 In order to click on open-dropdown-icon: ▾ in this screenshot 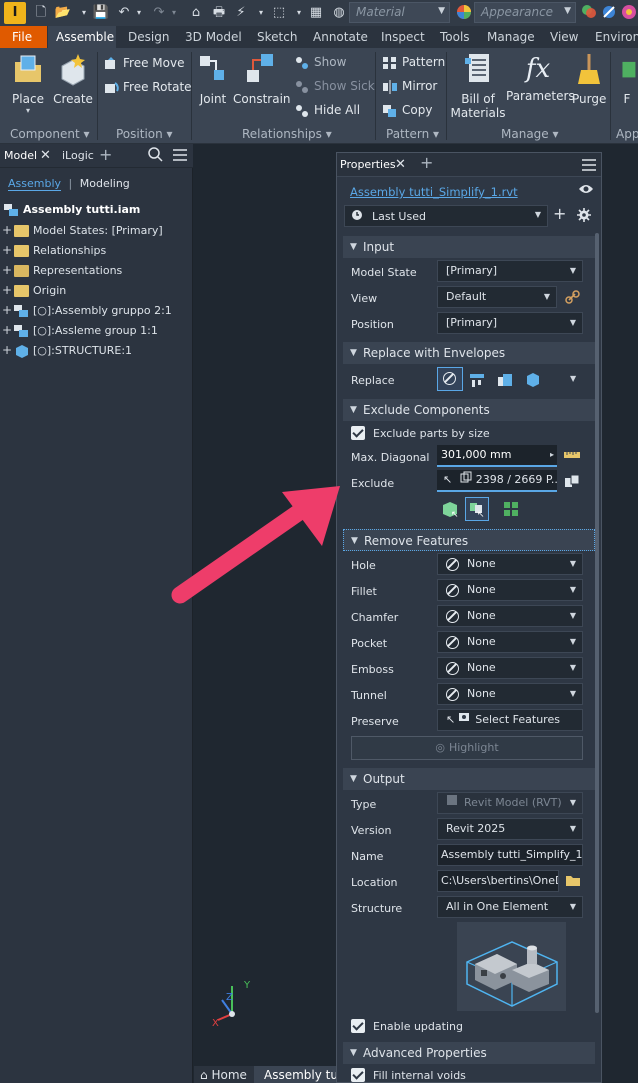, I will do `click(84, 13)`.